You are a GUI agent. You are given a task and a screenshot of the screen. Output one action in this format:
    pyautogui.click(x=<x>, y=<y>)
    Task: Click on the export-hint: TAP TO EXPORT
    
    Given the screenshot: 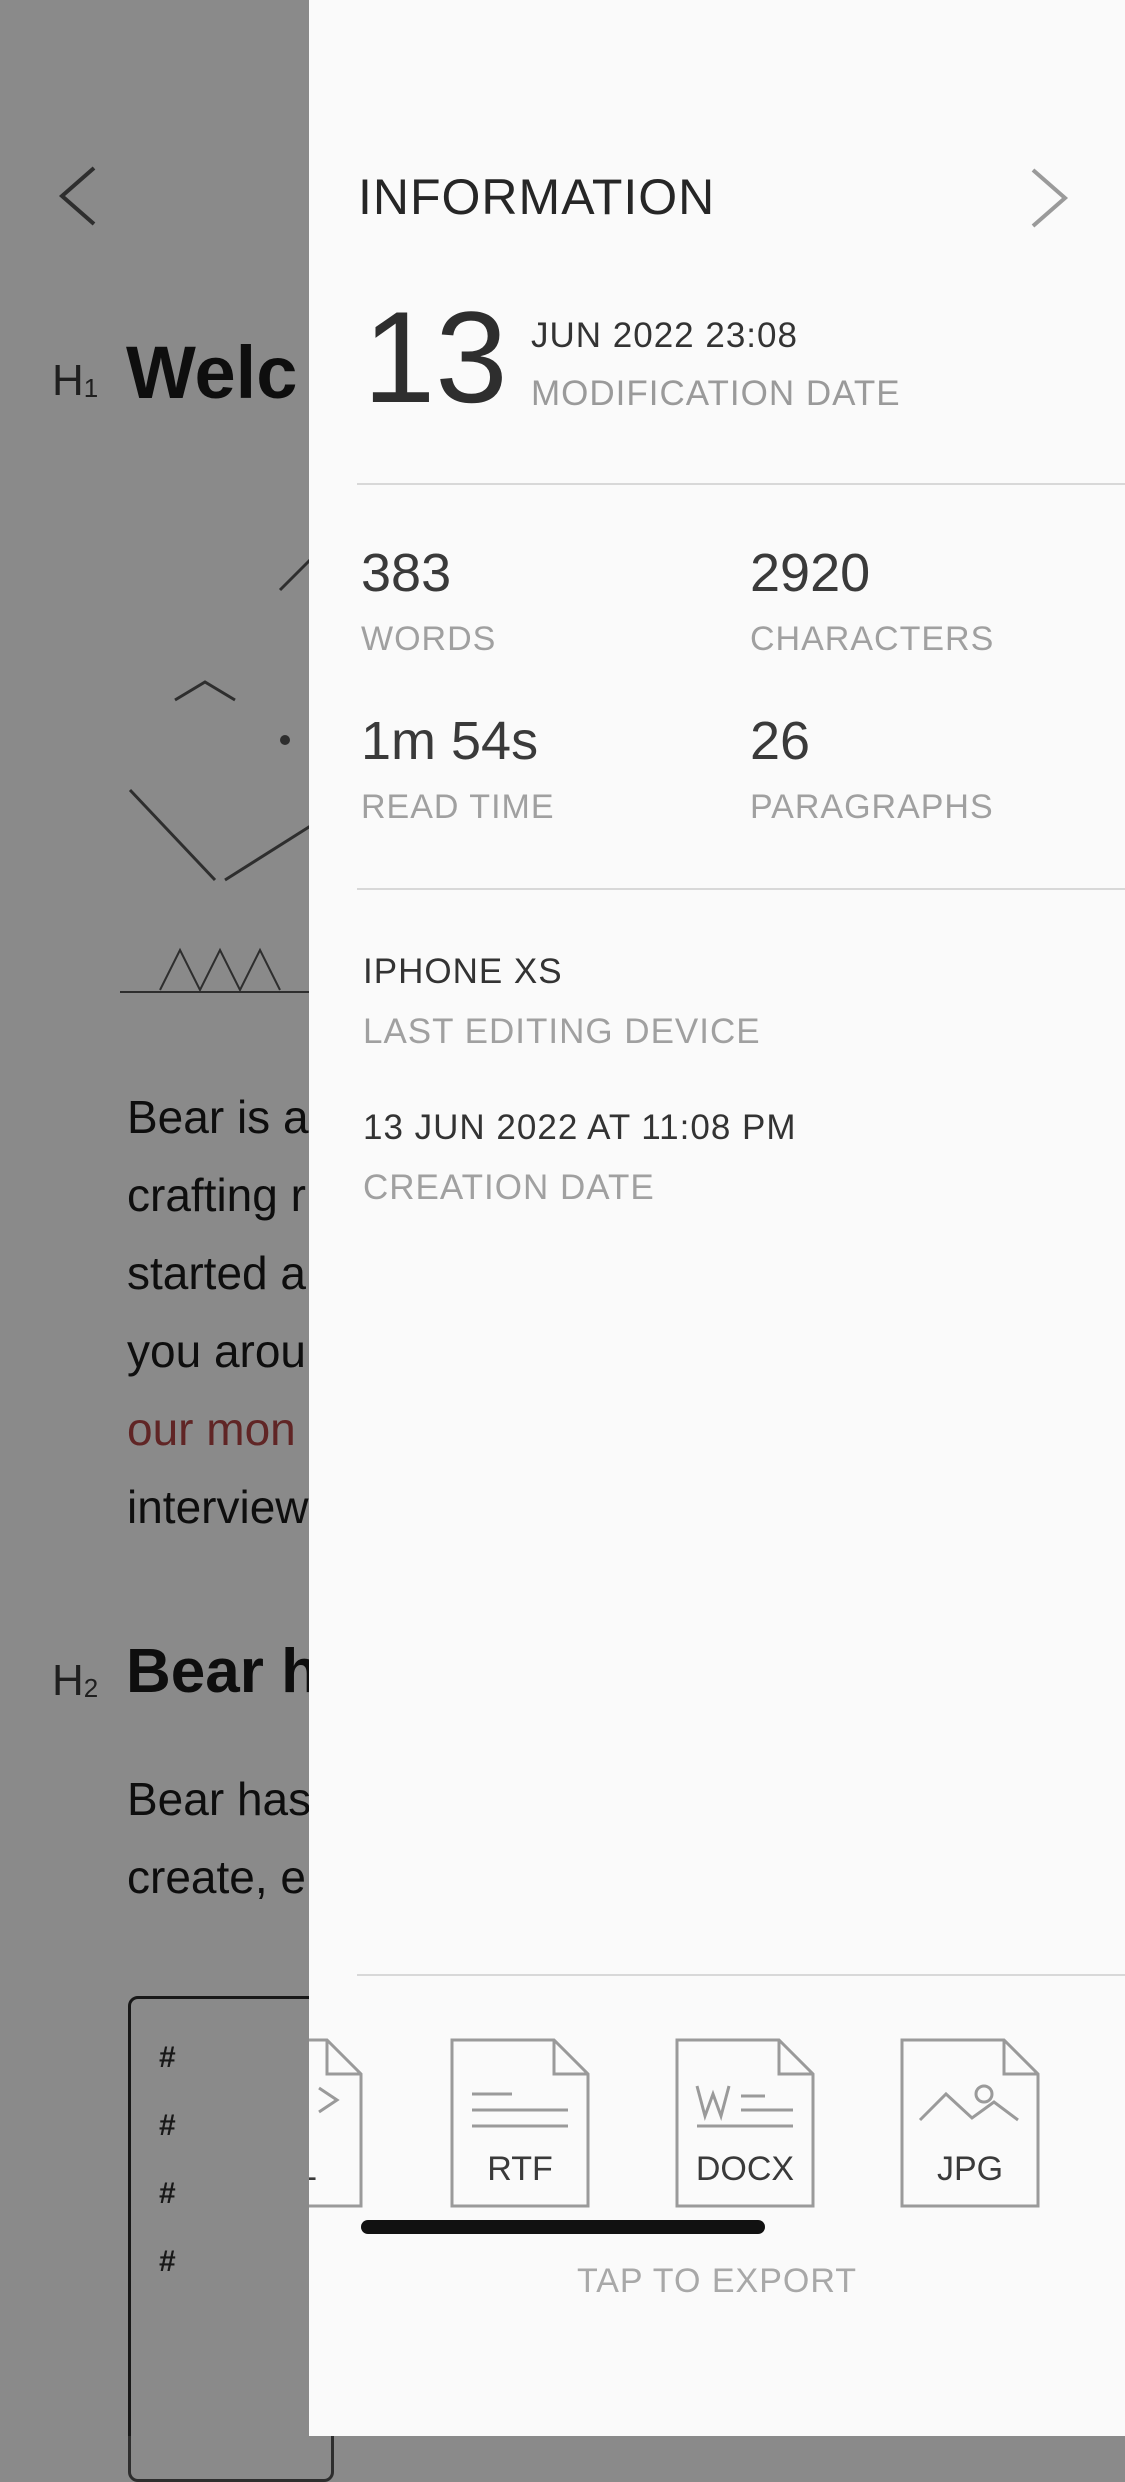 What is the action you would take?
    pyautogui.click(x=717, y=2281)
    